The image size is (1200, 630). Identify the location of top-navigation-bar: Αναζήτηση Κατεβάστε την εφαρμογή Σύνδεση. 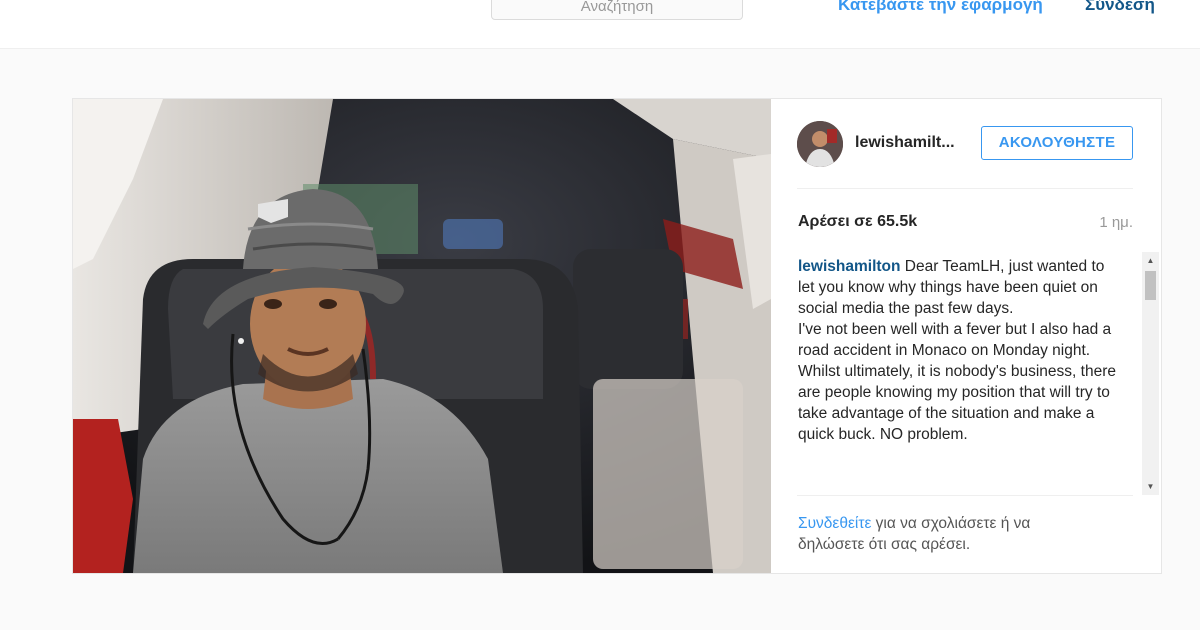
(600, 24).